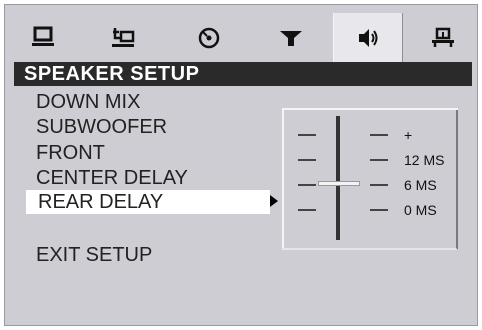 The width and height of the screenshot is (482, 330). I want to click on tab-language, so click(123, 38).